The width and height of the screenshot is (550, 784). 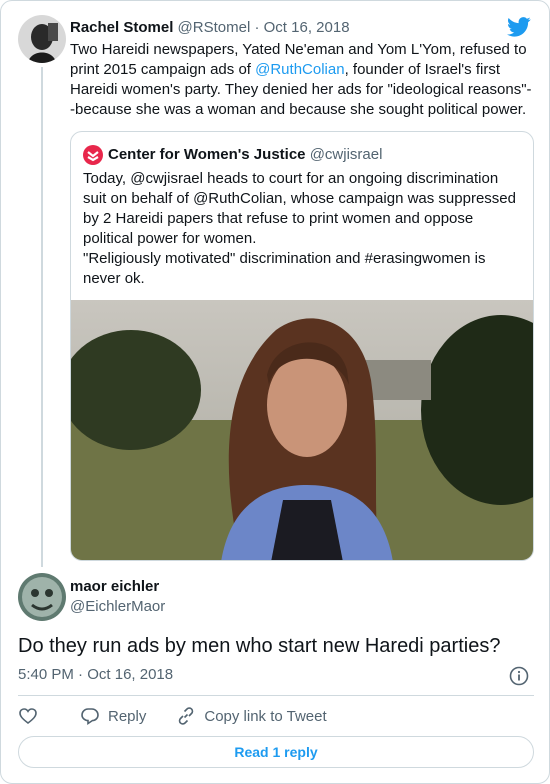 What do you see at coordinates (121, 27) in the screenshot?
I see `author-name: Rachel Stomel` at bounding box center [121, 27].